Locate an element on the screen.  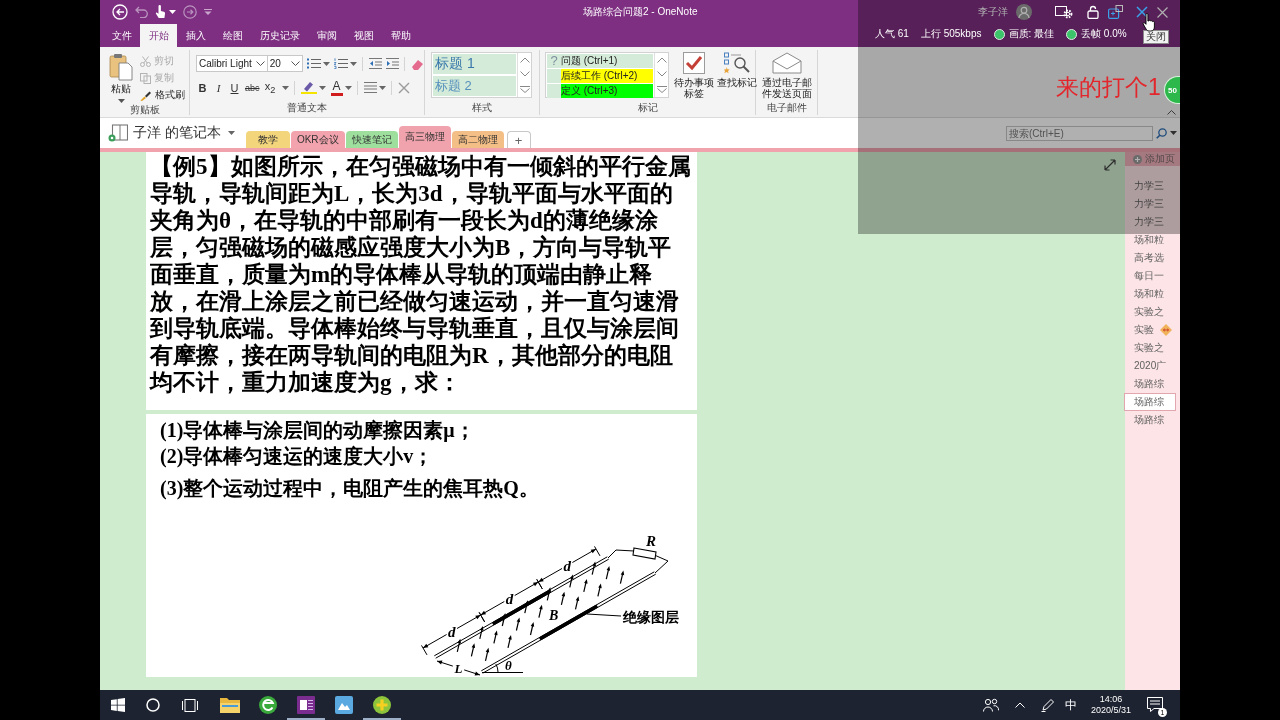
italic-button: I is located at coordinates (218, 87).